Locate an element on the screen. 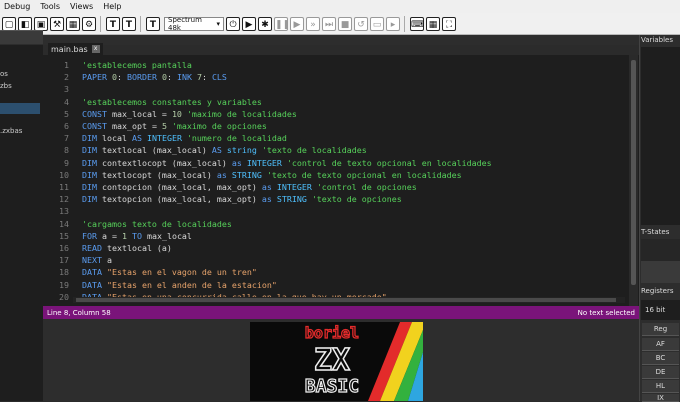 This screenshot has height=402, width=680. code-line: 15 FOR a = 1 TO max_local is located at coordinates (333, 236).